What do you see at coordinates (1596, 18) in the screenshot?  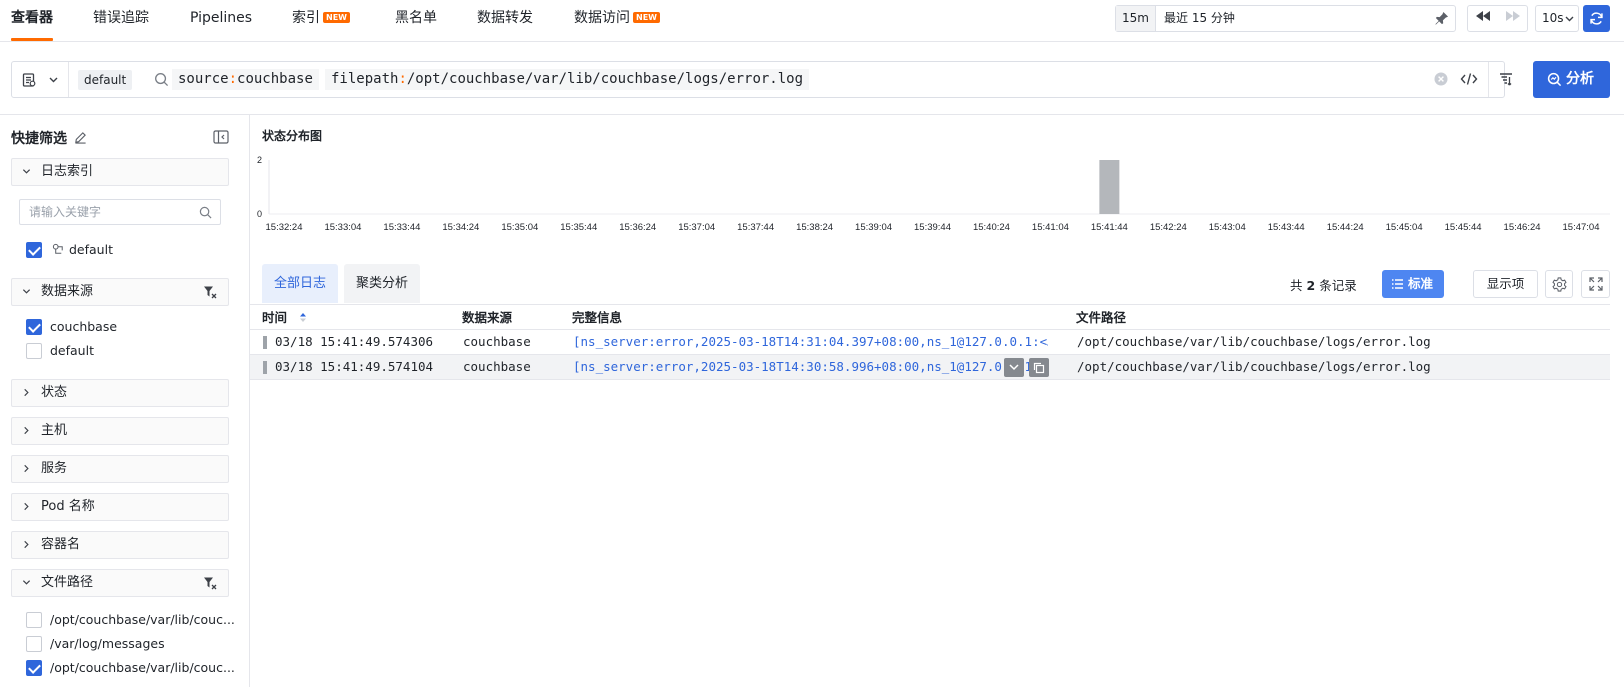 I see `refresh-button` at bounding box center [1596, 18].